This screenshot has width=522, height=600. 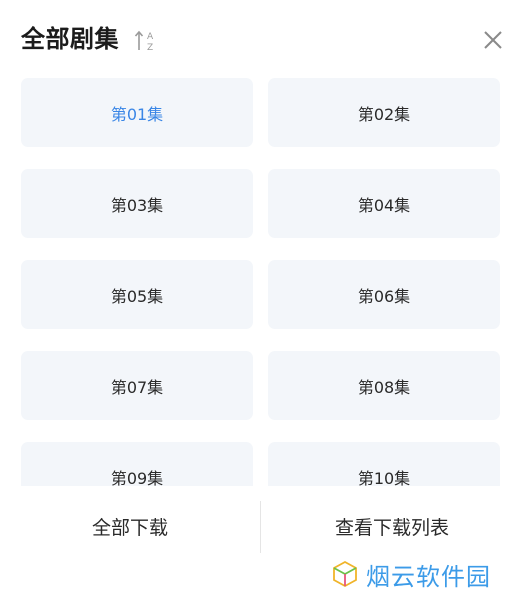 I want to click on episode-item-07: 第07集, so click(x=137, y=385).